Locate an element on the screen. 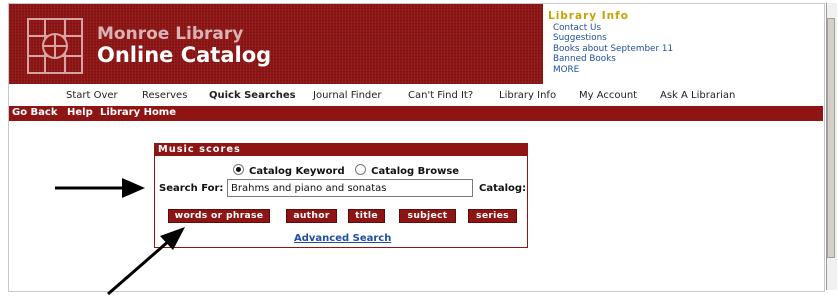 The height and width of the screenshot is (305, 838). nav-library-info: Library Info is located at coordinates (527, 95).